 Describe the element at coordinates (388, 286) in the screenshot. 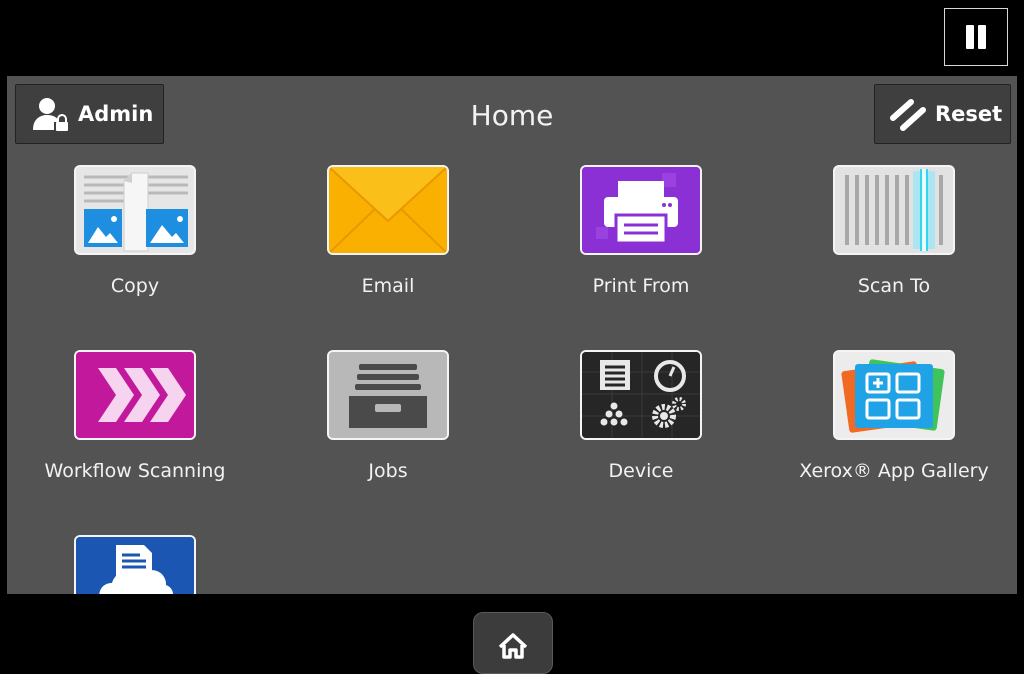

I see `app-label: Email` at that location.